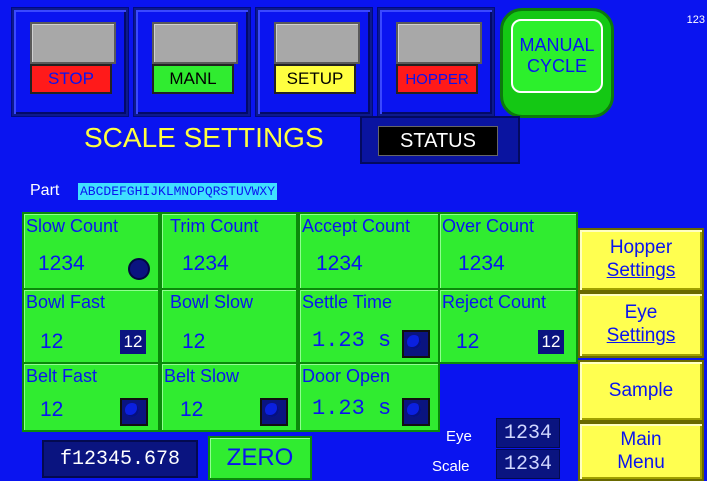 The image size is (707, 481). I want to click on hopper-label: HOPPER, so click(437, 79).